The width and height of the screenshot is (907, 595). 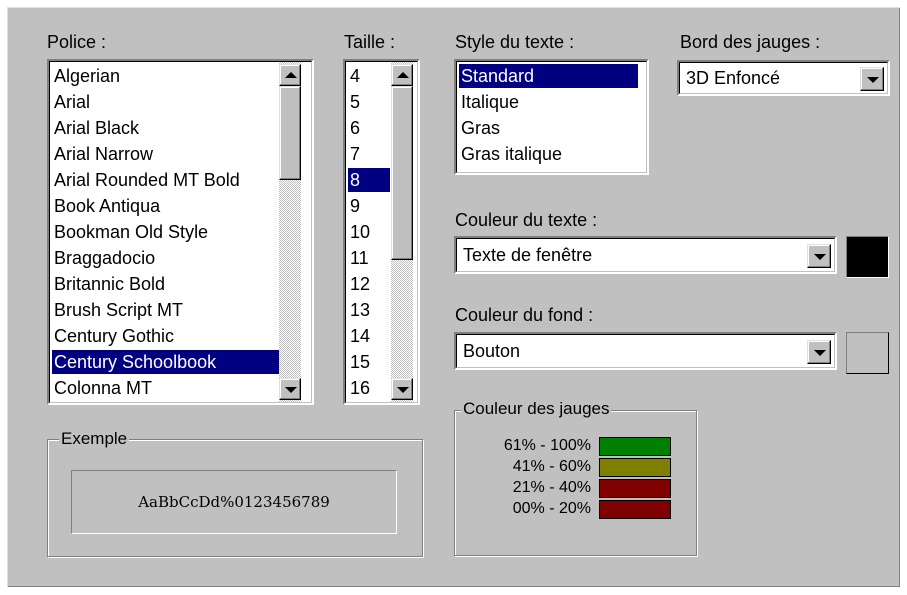 I want to click on font-scroll-up-button, so click(x=290, y=75).